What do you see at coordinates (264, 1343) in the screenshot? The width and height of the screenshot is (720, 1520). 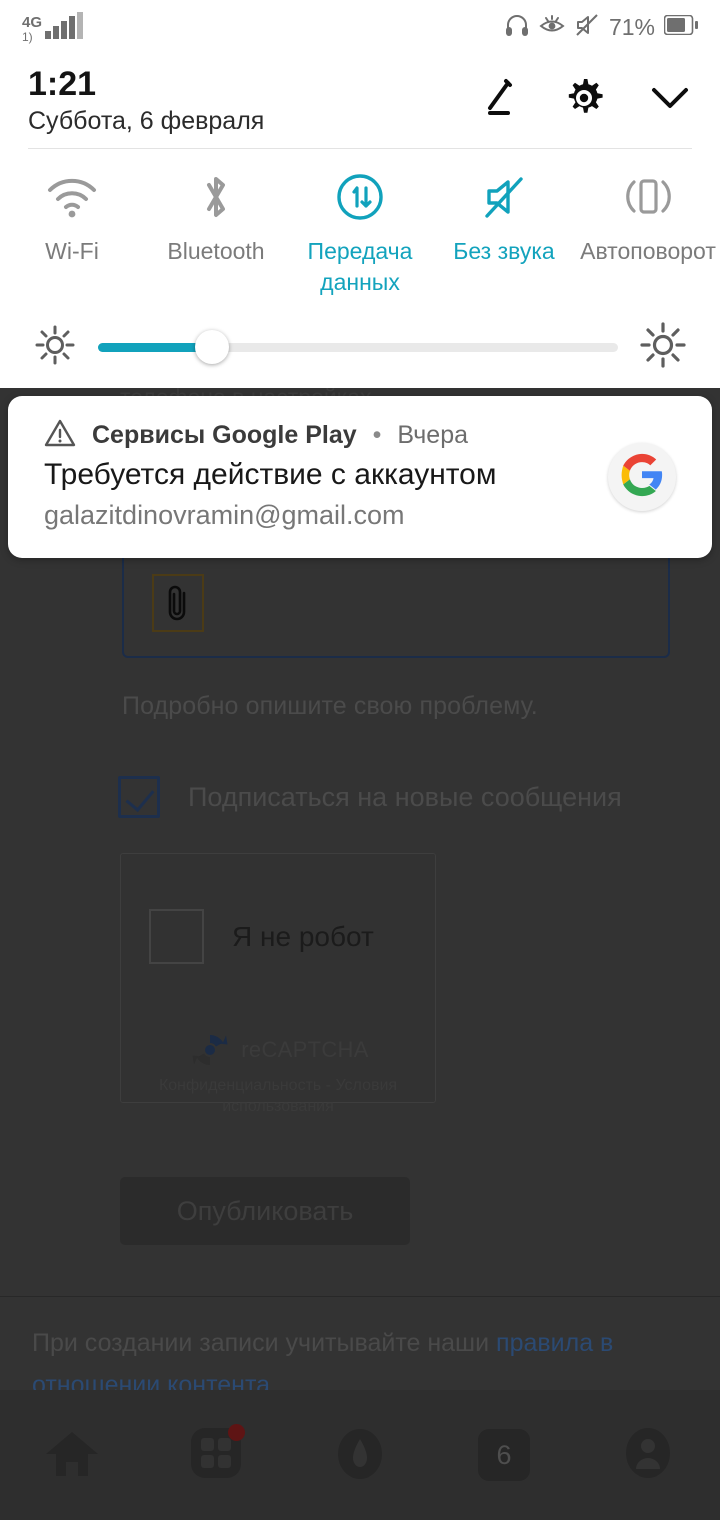 I see `content-policy-text-before: При создании записи учитывайте наши` at bounding box center [264, 1343].